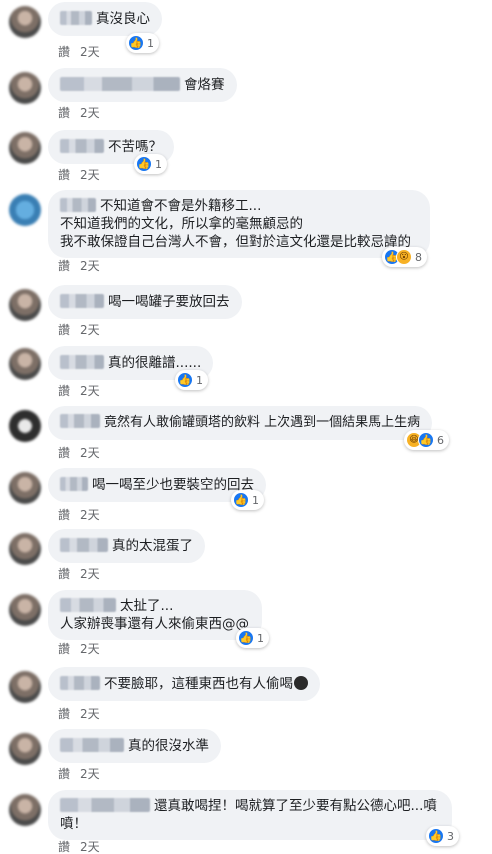 Image resolution: width=492 pixels, height=854 pixels. What do you see at coordinates (168, 746) in the screenshot?
I see `comment-text: 真的很沒水準` at bounding box center [168, 746].